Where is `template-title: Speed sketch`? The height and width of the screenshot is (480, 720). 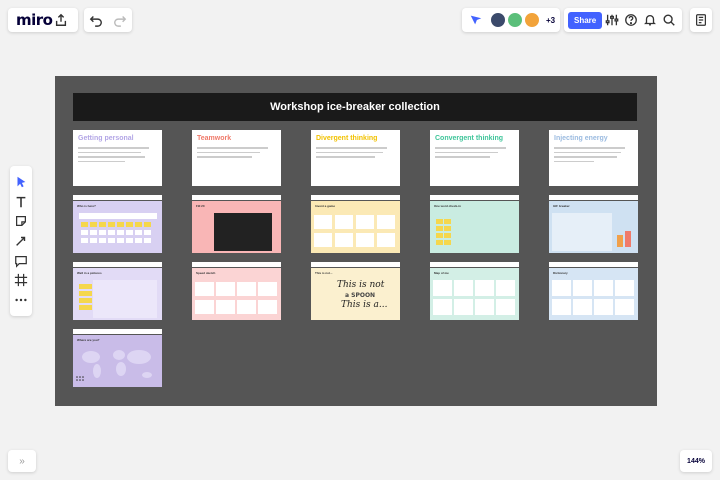
template-title: Speed sketch is located at coordinates (206, 273).